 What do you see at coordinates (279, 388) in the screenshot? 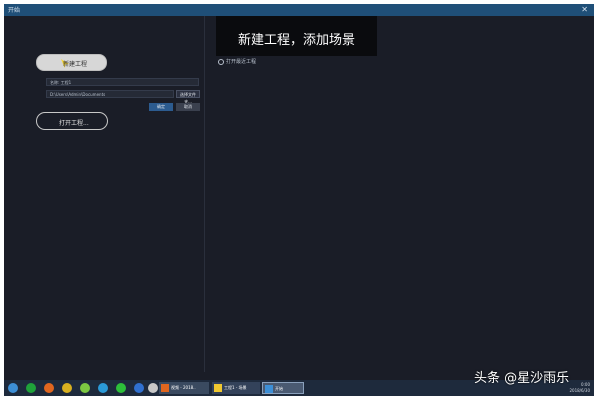
I see `task-label: 开始` at bounding box center [279, 388].